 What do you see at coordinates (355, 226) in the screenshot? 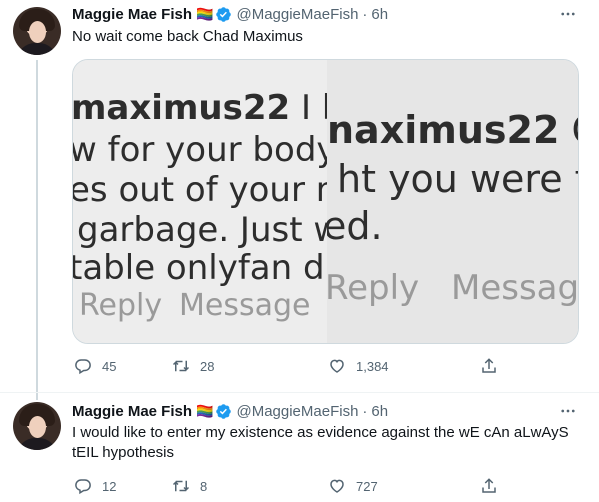
I see `media-line: ed.` at bounding box center [355, 226].